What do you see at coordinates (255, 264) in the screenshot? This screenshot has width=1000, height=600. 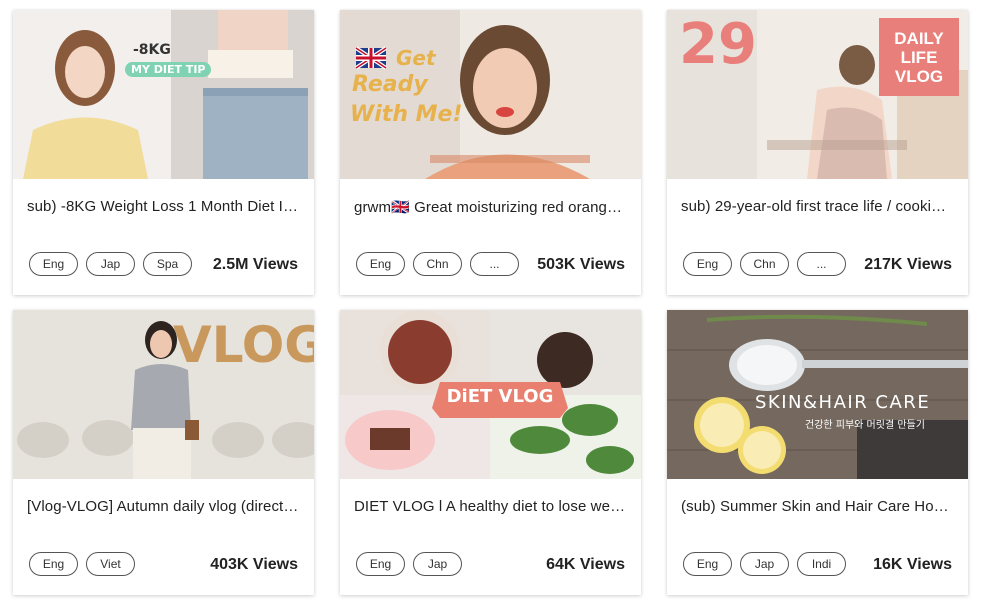 I see `view-count: 2.5M Views` at bounding box center [255, 264].